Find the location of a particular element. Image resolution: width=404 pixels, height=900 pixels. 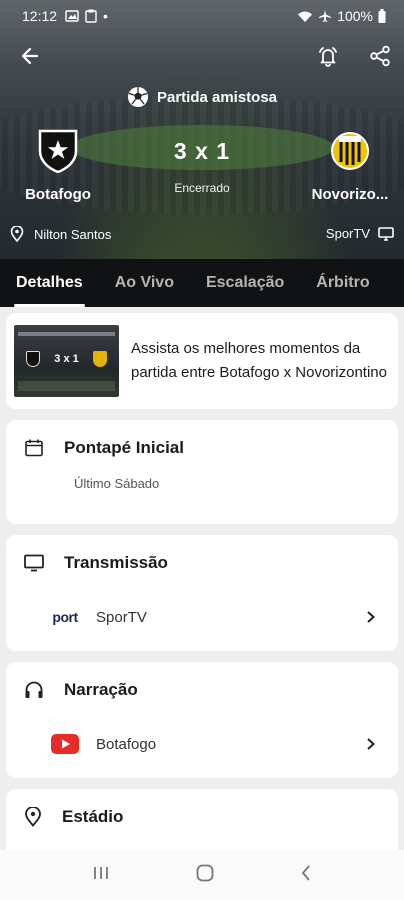

recent-apps-icon is located at coordinates (101, 872).